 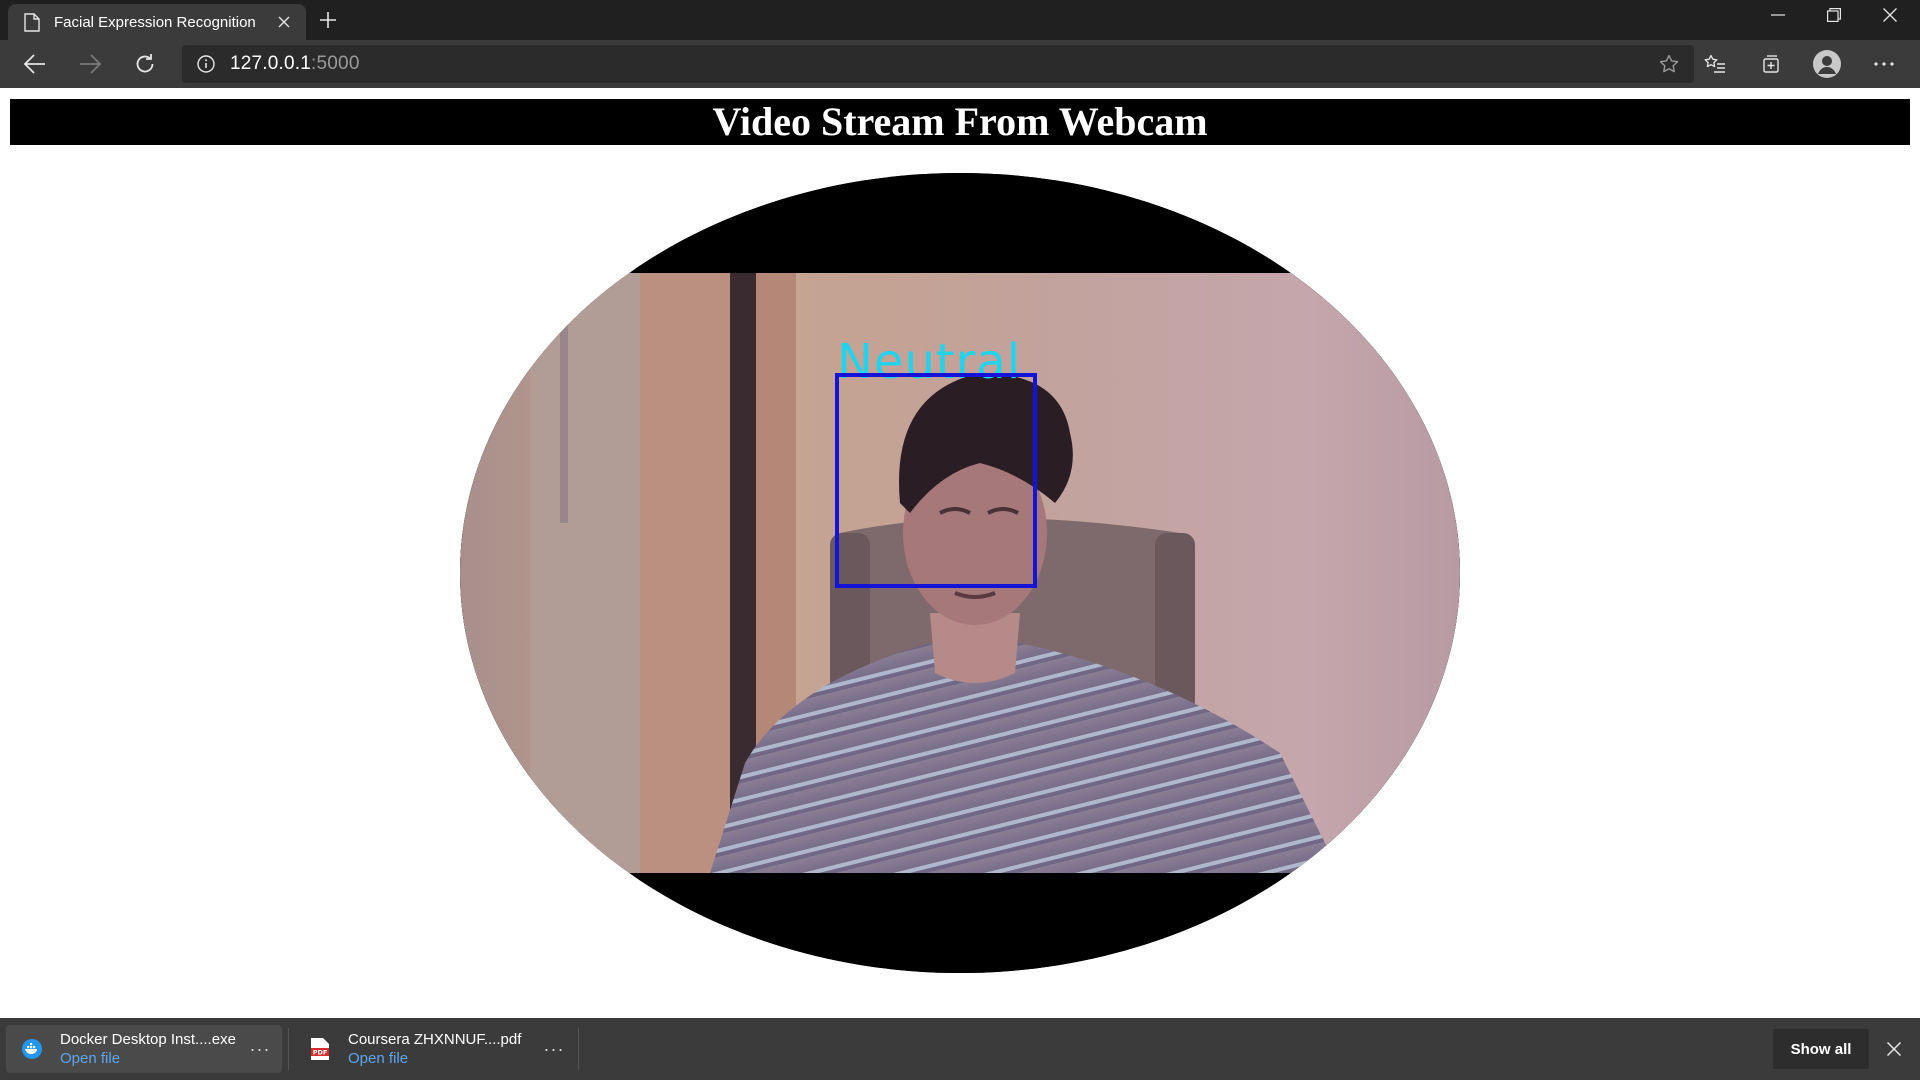 What do you see at coordinates (271, 63) in the screenshot?
I see `url-host: 127.0.0.1` at bounding box center [271, 63].